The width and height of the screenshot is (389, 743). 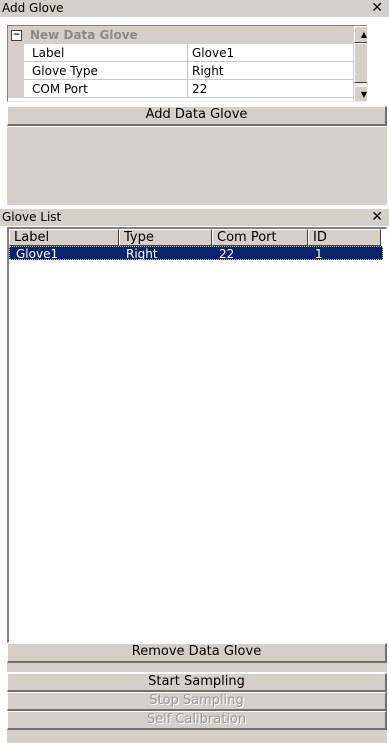 What do you see at coordinates (194, 8) in the screenshot?
I see `add-glove-titlebar: Add Glove ✕` at bounding box center [194, 8].